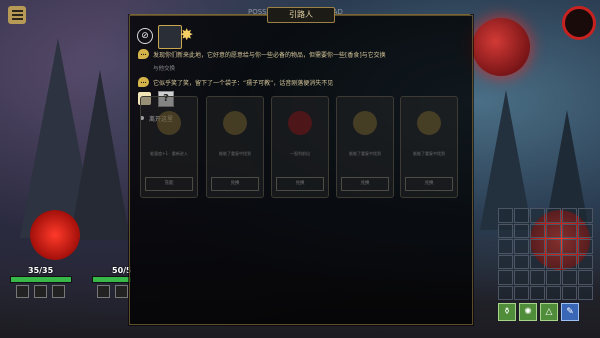 This screenshot has height=338, width=600. I want to click on spider-lily, so click(55, 235).